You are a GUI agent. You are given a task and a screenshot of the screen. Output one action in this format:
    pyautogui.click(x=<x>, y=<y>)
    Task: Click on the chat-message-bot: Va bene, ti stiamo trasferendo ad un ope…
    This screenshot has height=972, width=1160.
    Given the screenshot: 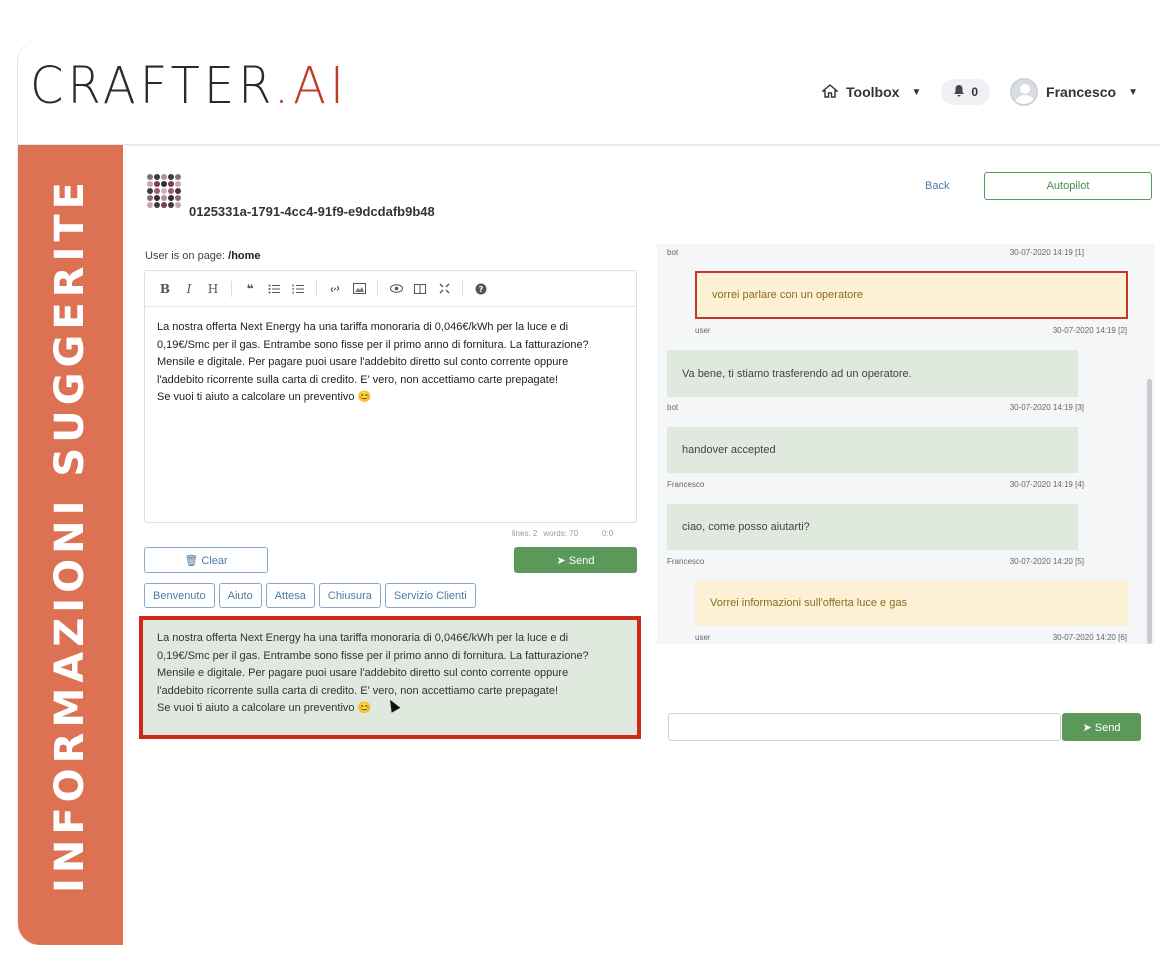 What is the action you would take?
    pyautogui.click(x=872, y=373)
    